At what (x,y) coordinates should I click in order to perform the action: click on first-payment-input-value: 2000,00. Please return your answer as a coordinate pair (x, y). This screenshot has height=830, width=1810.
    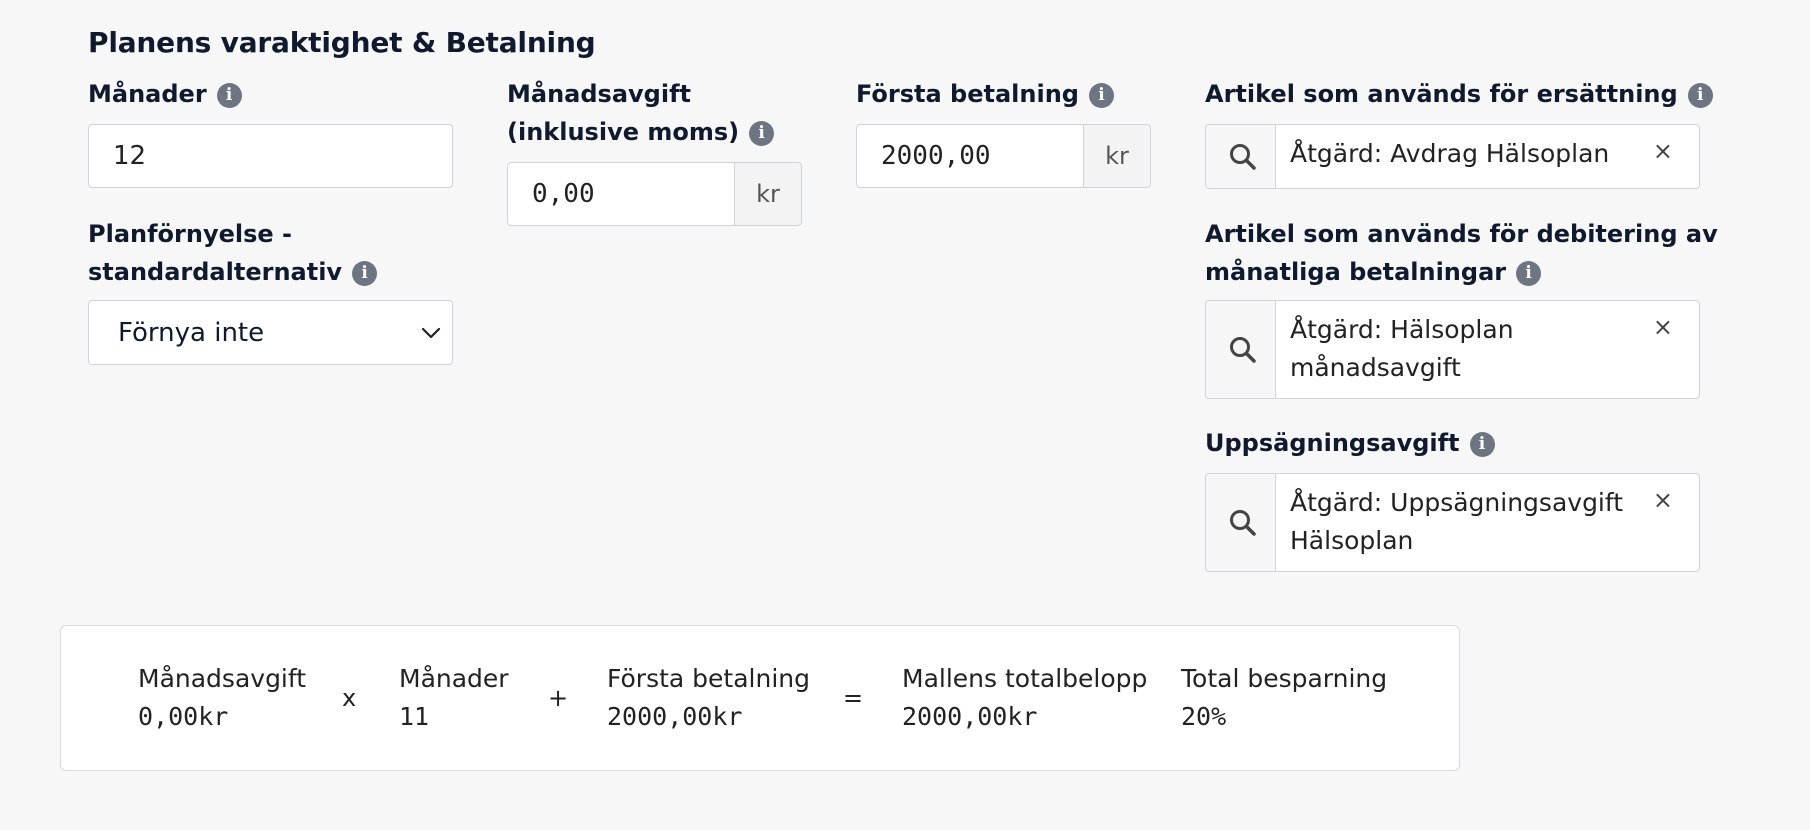
    Looking at the image, I should click on (936, 156).